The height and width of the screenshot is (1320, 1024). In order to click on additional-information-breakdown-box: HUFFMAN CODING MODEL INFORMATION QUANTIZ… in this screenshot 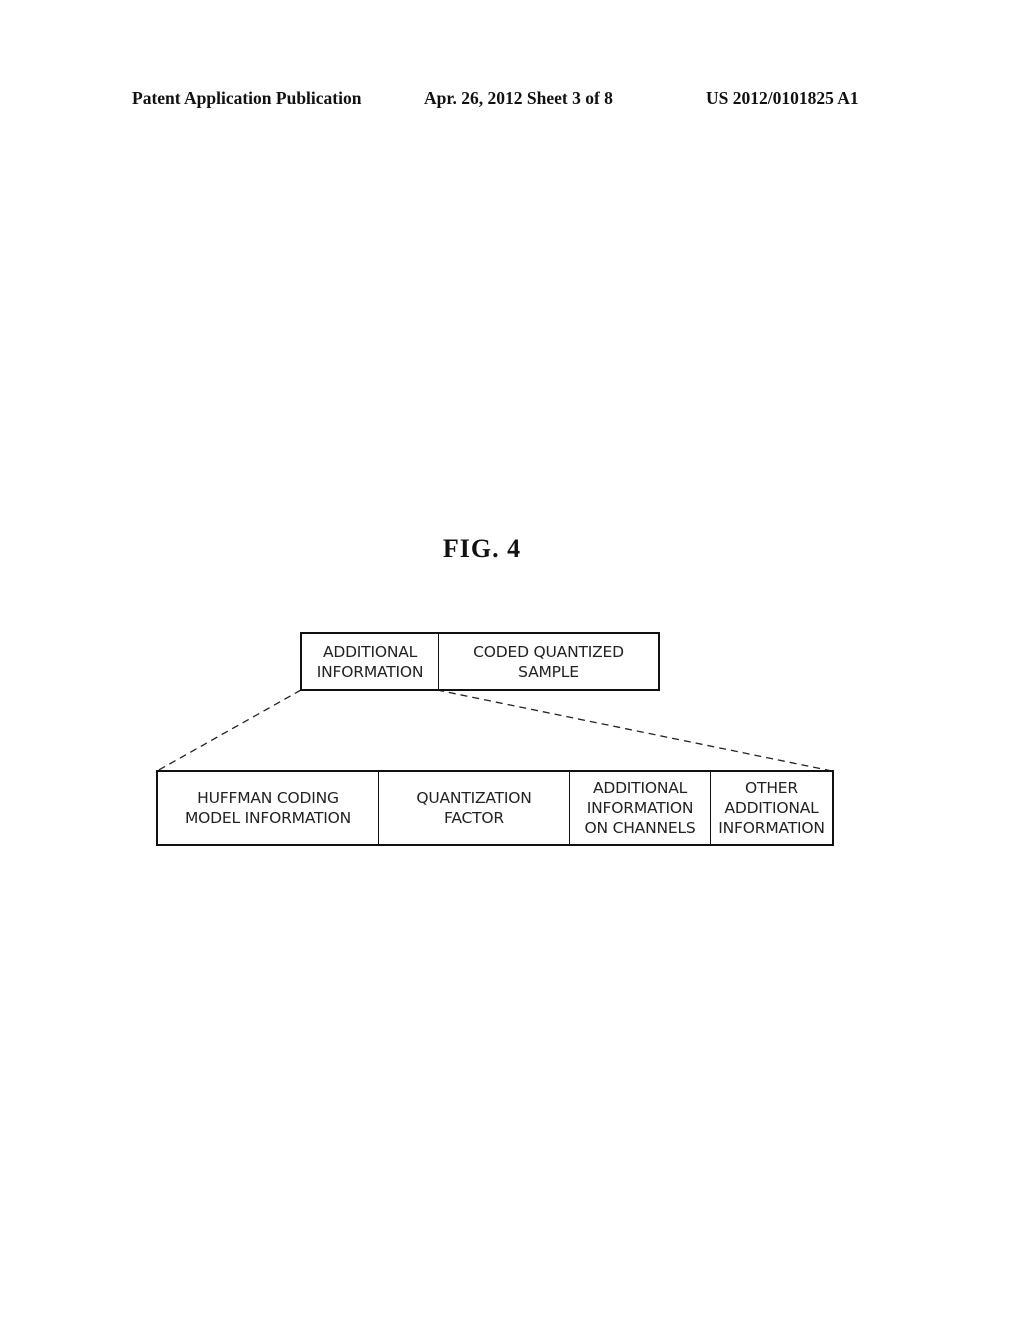, I will do `click(495, 808)`.